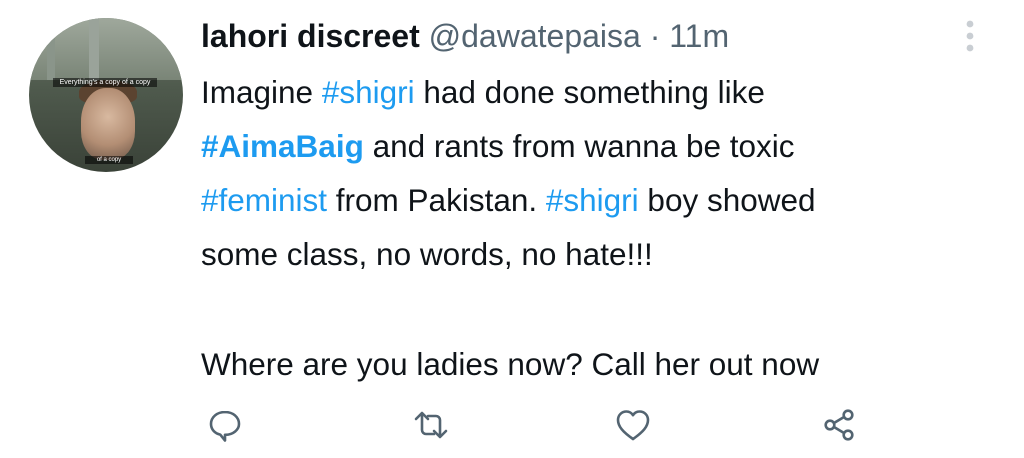  What do you see at coordinates (727, 200) in the screenshot?
I see `tweet-text-segment: boy showed` at bounding box center [727, 200].